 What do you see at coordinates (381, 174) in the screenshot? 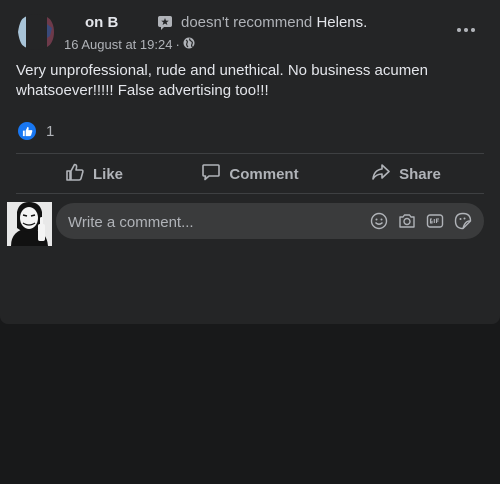
I see `share-icon` at bounding box center [381, 174].